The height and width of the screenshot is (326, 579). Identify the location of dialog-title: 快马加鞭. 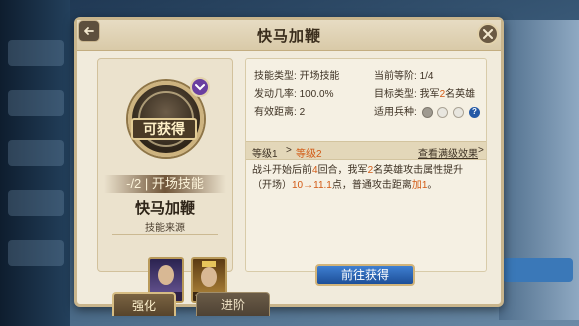
(288, 36).